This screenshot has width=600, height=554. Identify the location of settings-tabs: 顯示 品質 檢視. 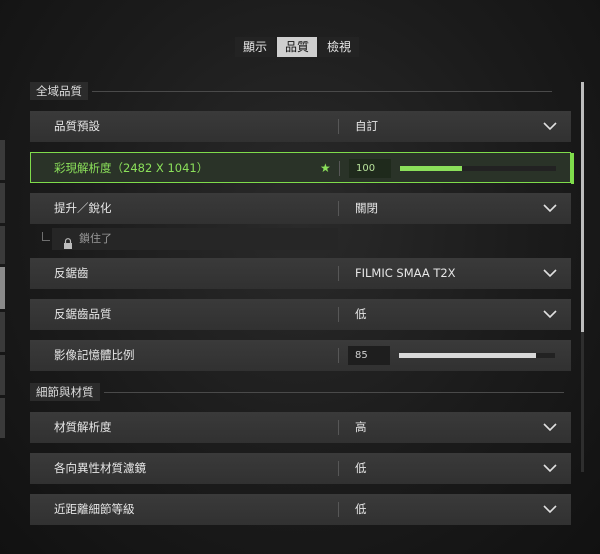
(297, 47).